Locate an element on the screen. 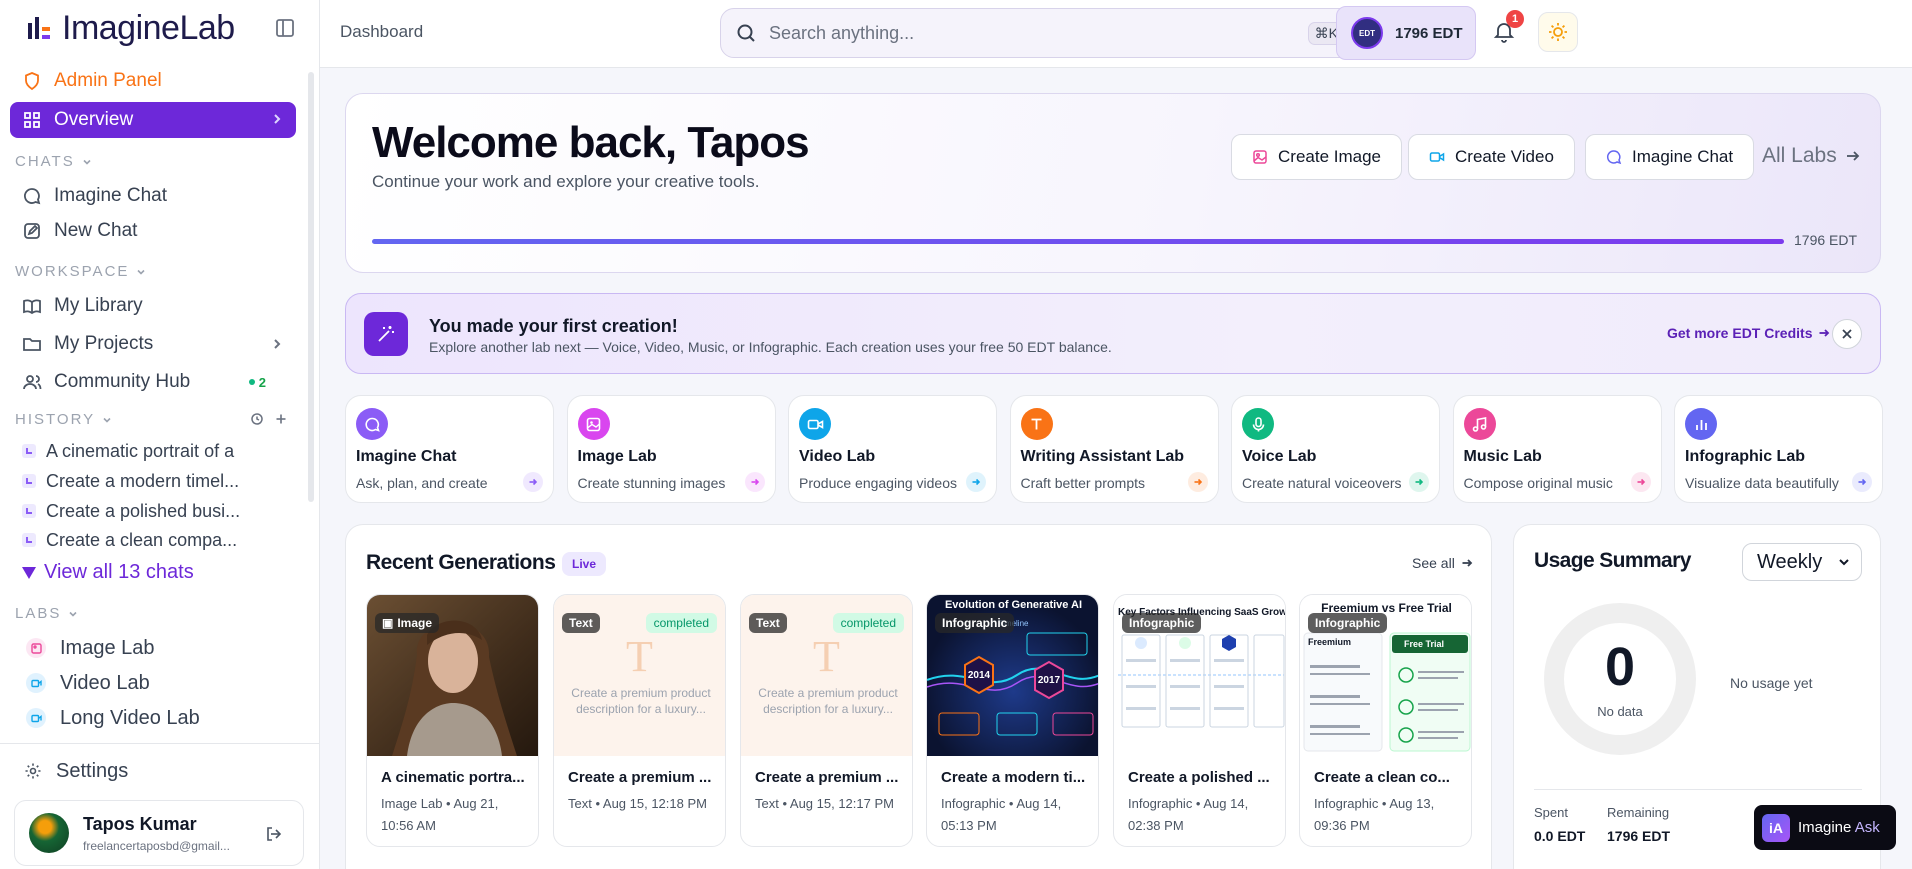  sidebar-item-image-lab: Image Lab is located at coordinates (90, 648).